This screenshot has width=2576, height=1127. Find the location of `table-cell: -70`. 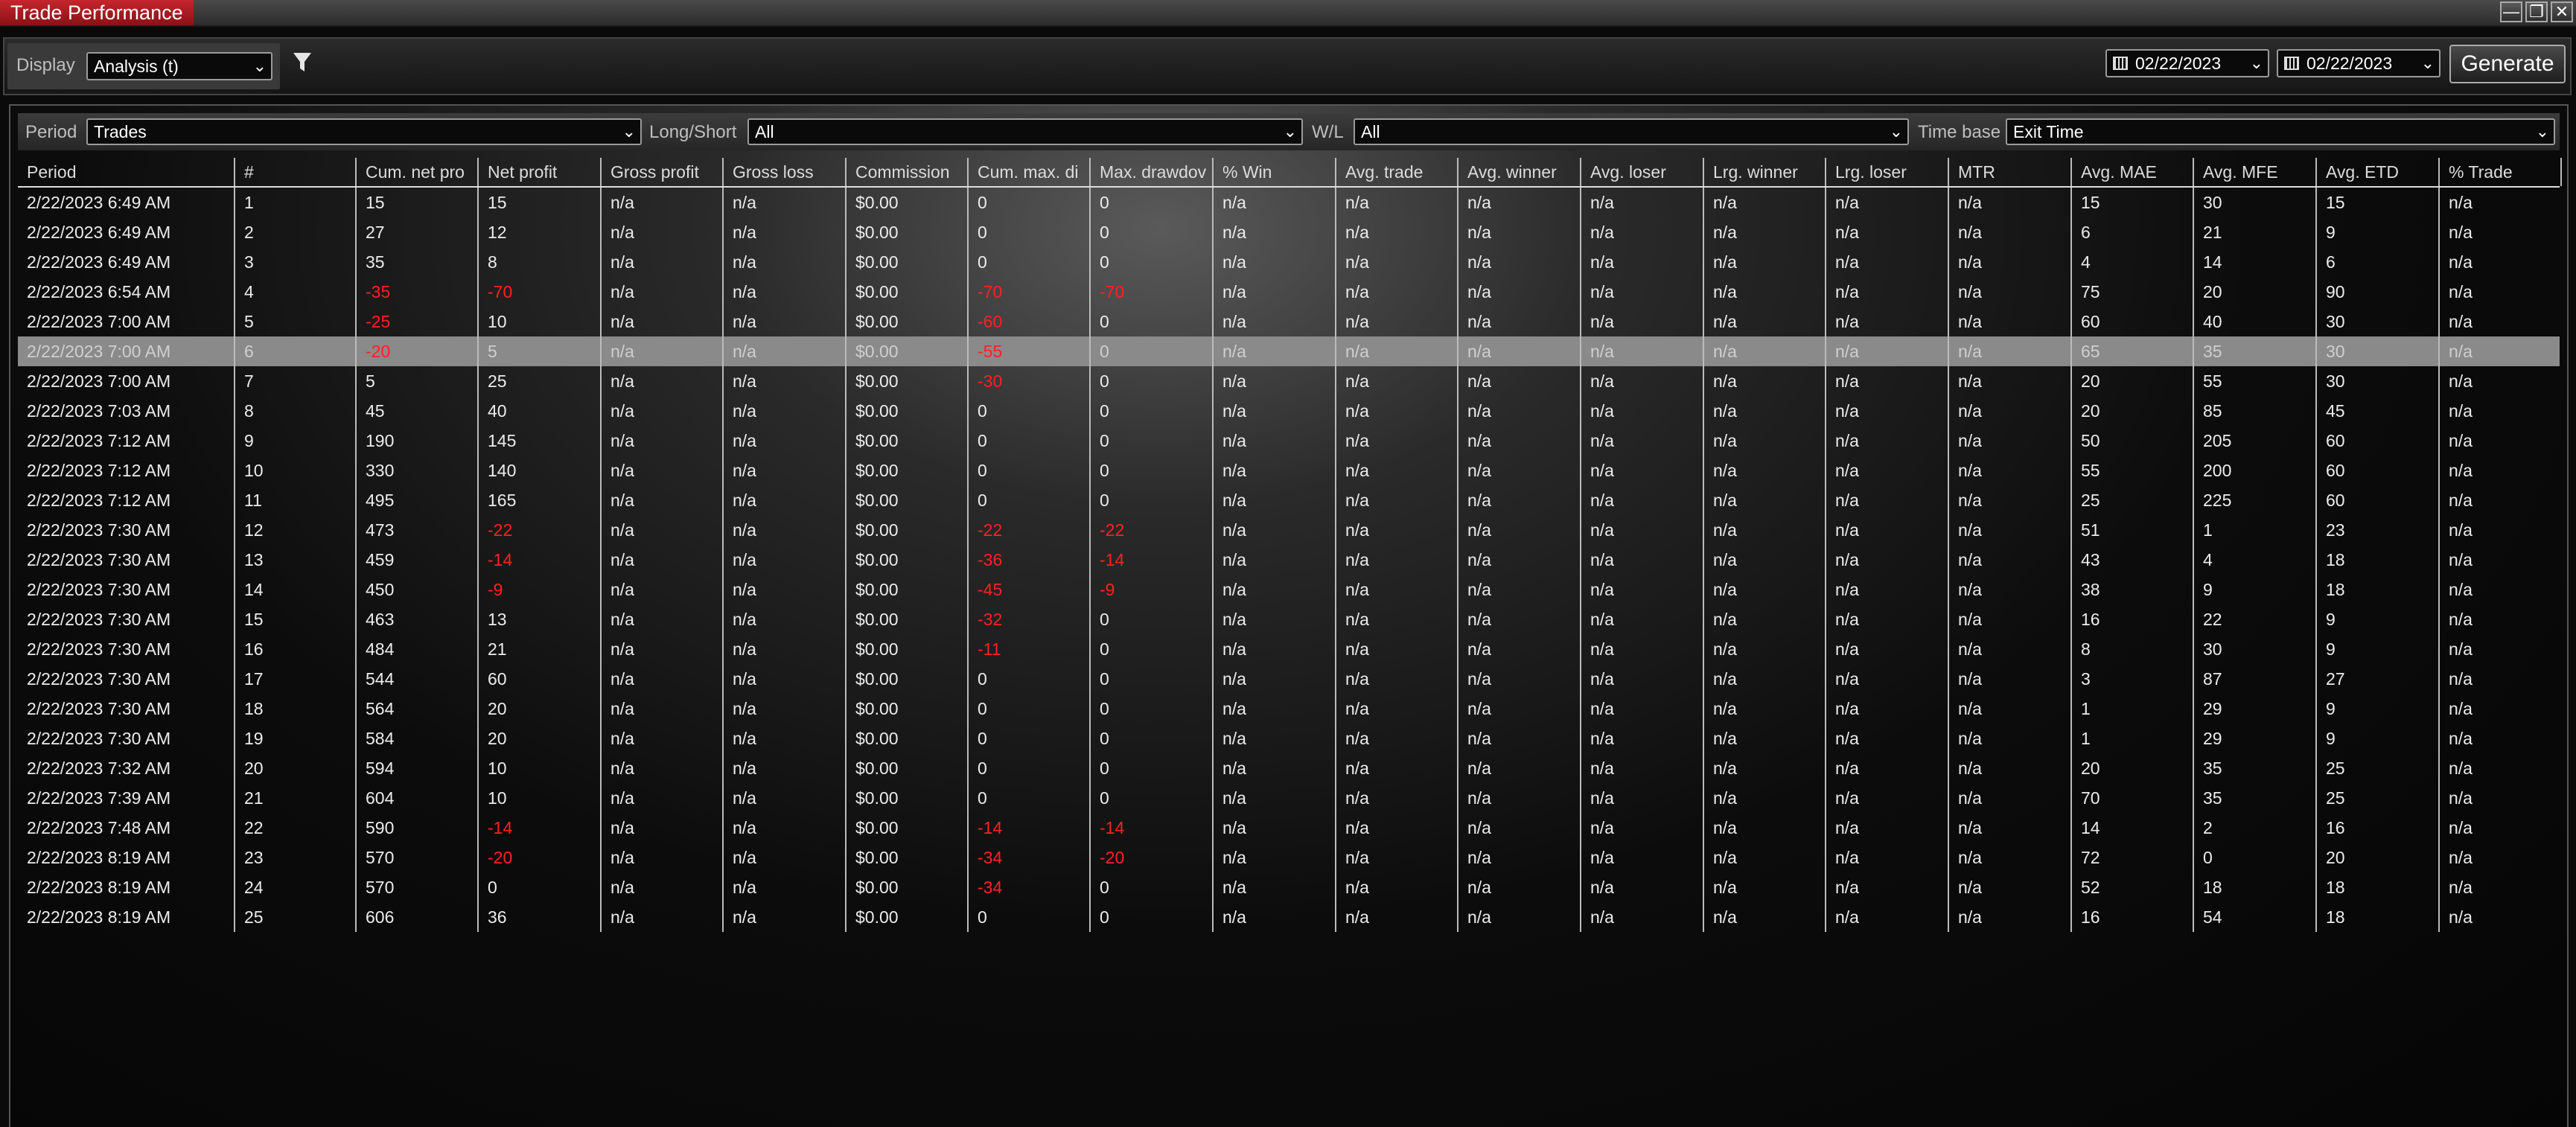

table-cell: -70 is located at coordinates (1152, 292).